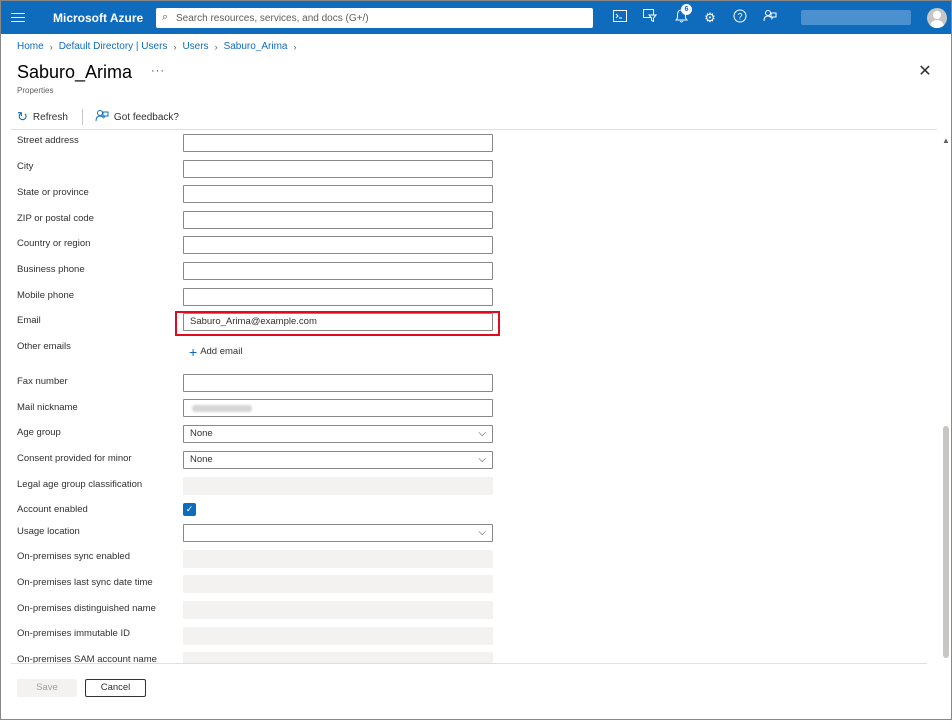 This screenshot has height=720, width=952. I want to click on toolbar-divider-line, so click(474, 129).